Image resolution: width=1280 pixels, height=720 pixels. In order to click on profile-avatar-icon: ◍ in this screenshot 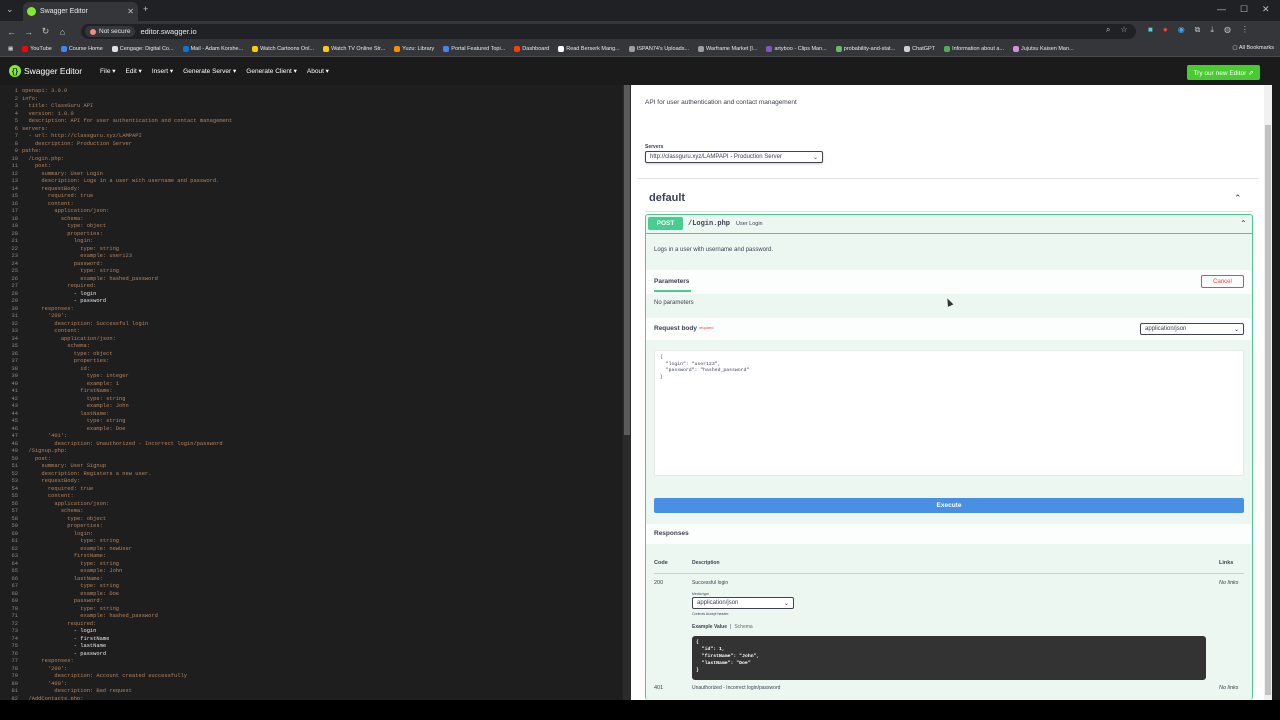, I will do `click(1227, 30)`.